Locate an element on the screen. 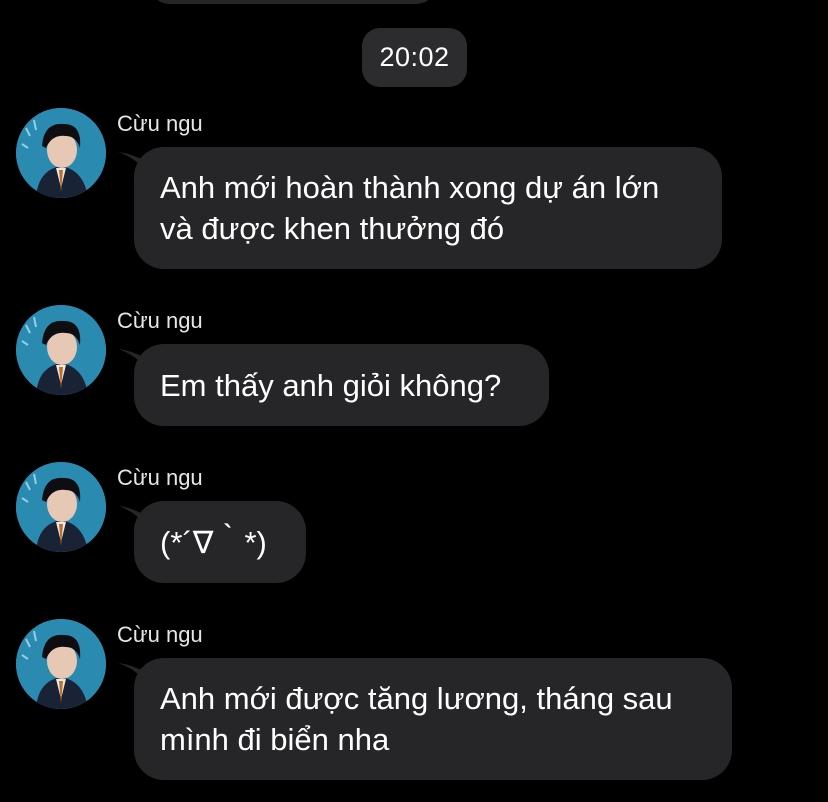 This screenshot has width=828, height=802. message-bubble: (*´∇｀*) is located at coordinates (220, 542).